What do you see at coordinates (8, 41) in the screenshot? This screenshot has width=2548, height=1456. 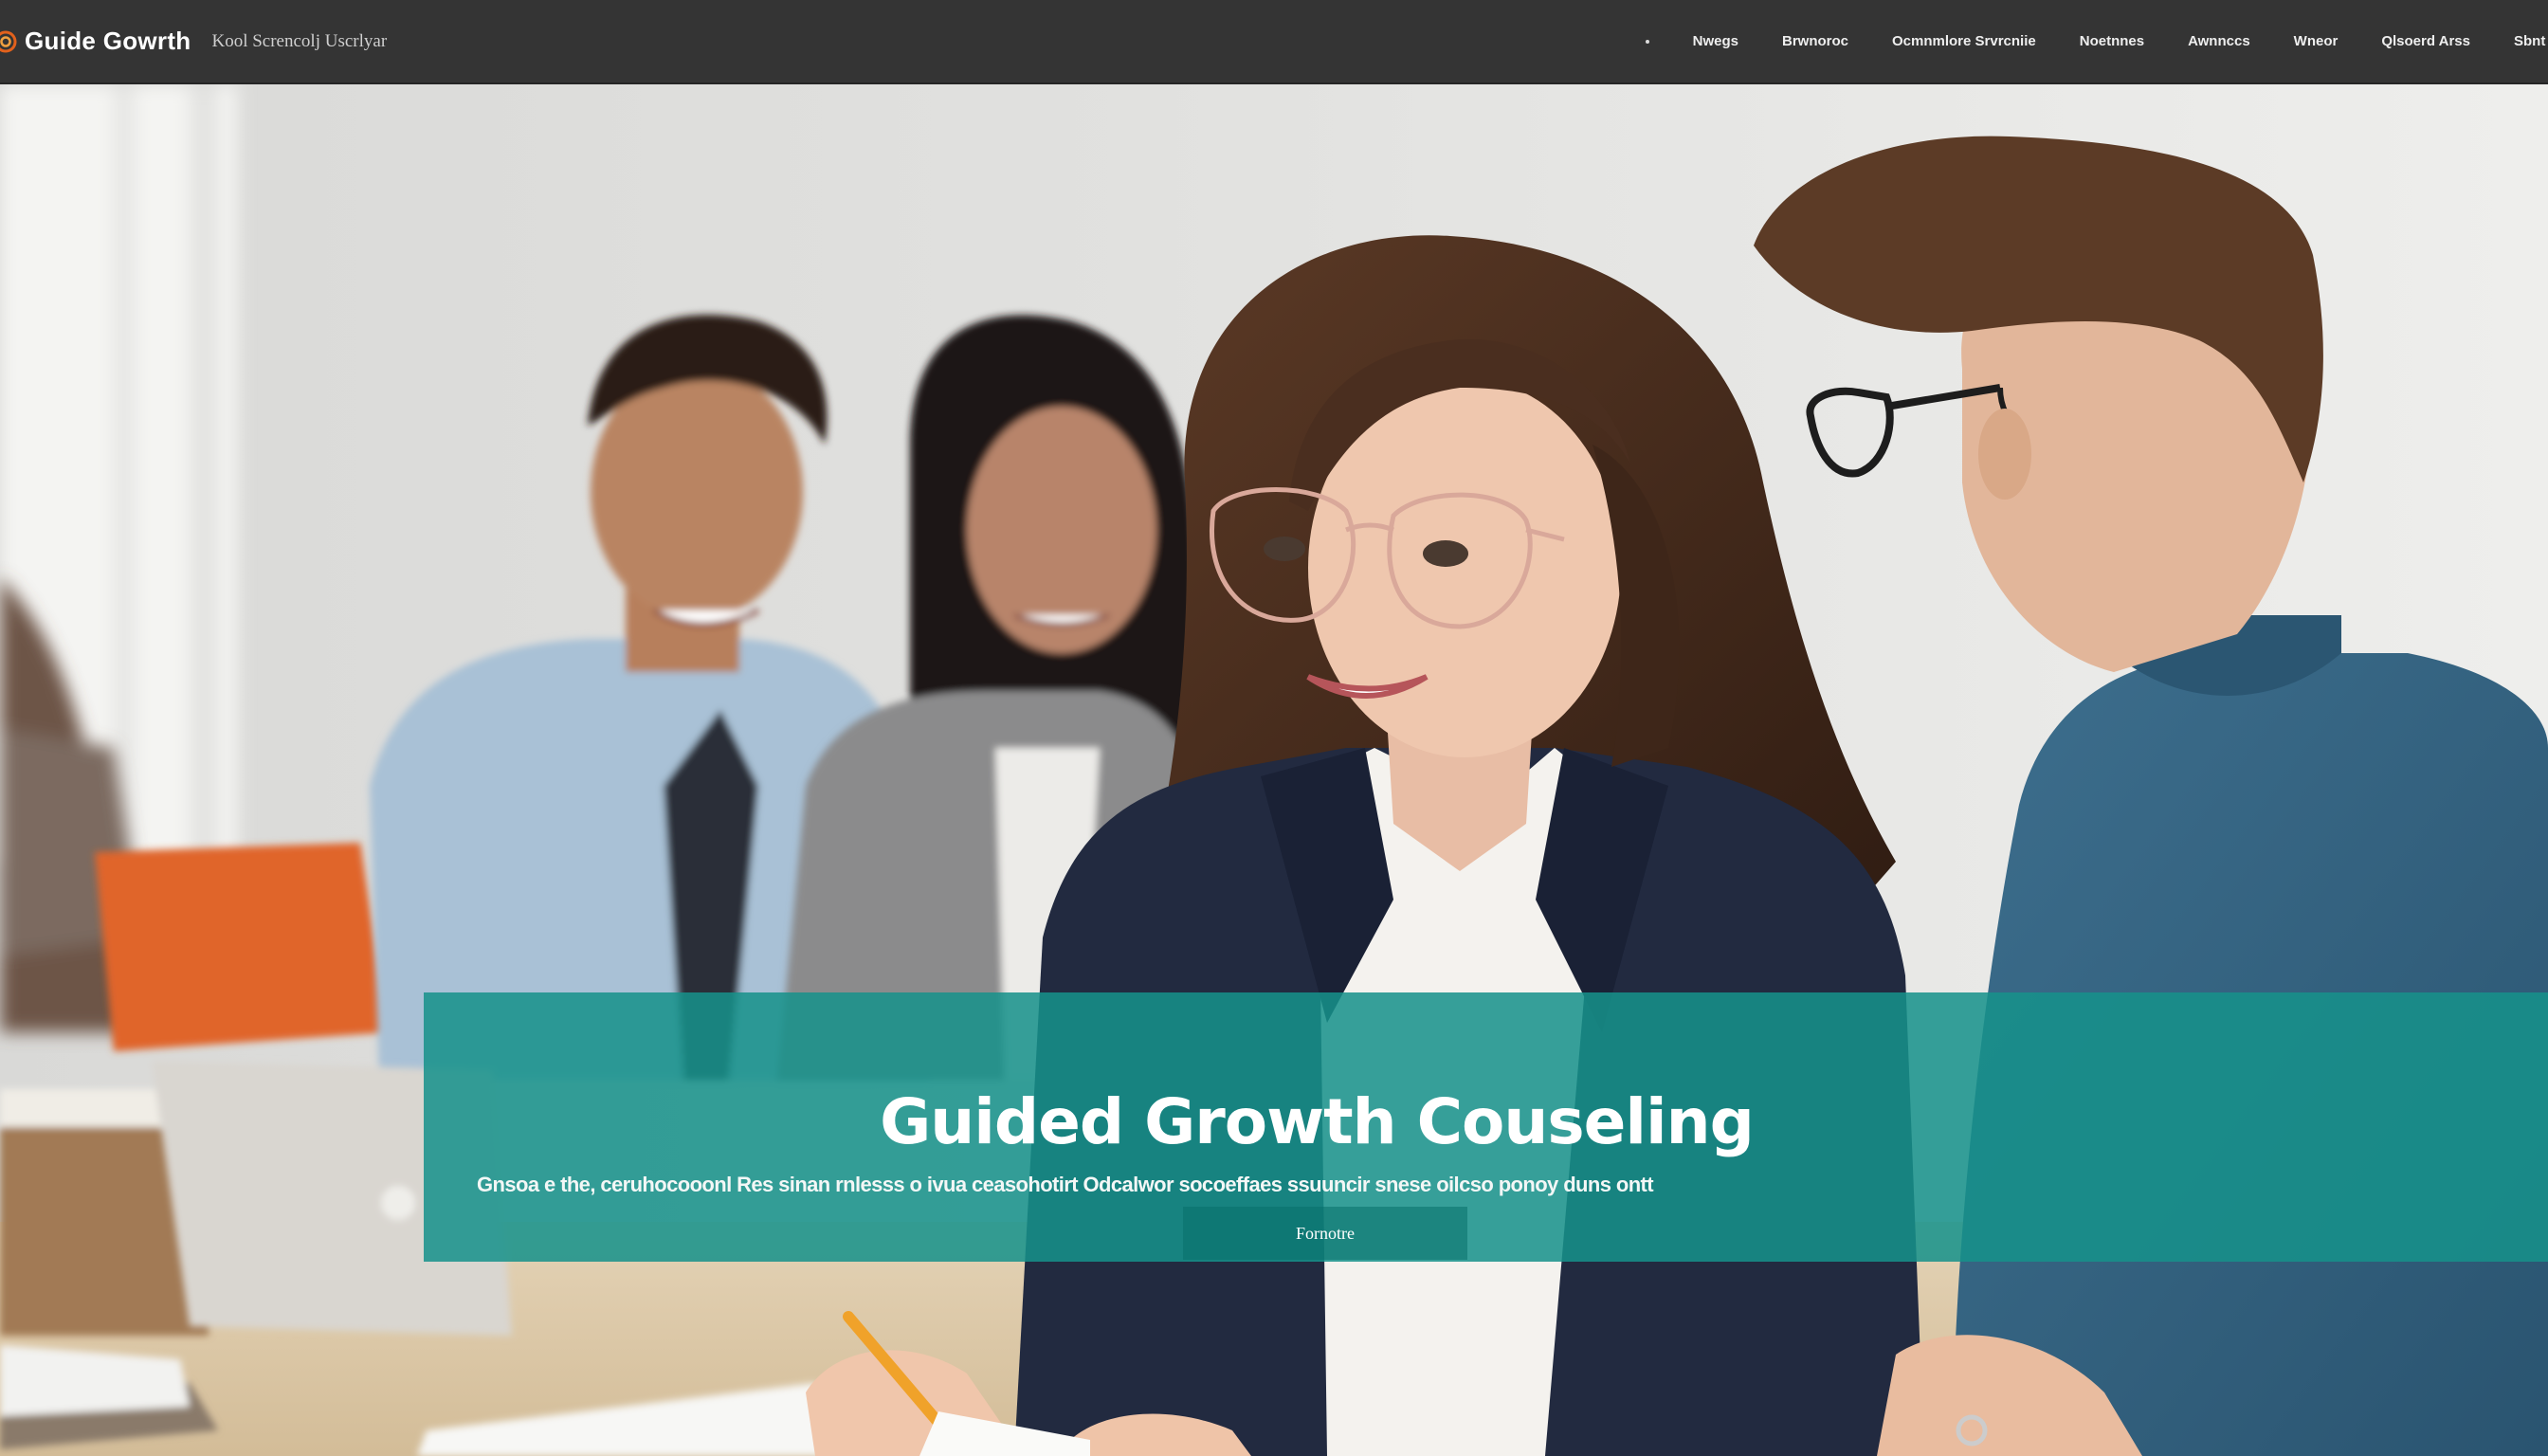 I see `spiral-logo-icon` at bounding box center [8, 41].